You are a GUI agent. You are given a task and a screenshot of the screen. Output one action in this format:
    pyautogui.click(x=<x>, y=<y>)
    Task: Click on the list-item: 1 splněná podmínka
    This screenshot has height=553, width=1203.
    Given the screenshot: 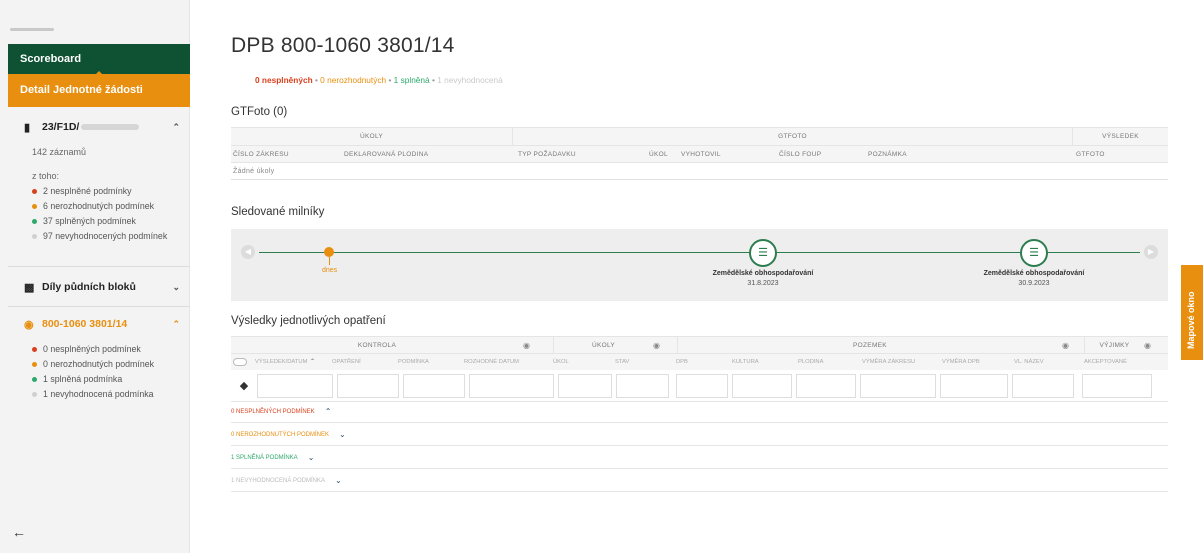 What is the action you would take?
    pyautogui.click(x=99, y=379)
    